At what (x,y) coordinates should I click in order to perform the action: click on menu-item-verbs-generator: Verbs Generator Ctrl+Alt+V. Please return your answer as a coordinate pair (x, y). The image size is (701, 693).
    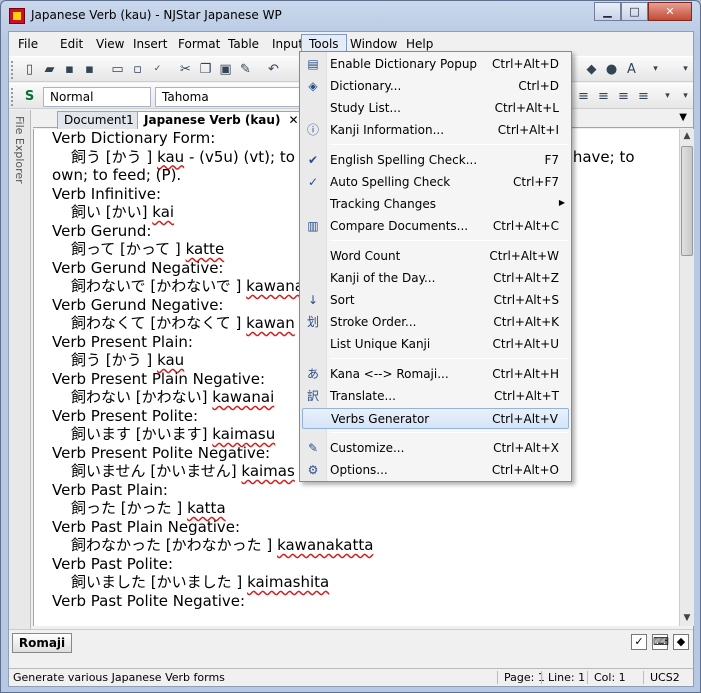
    Looking at the image, I should click on (435, 418).